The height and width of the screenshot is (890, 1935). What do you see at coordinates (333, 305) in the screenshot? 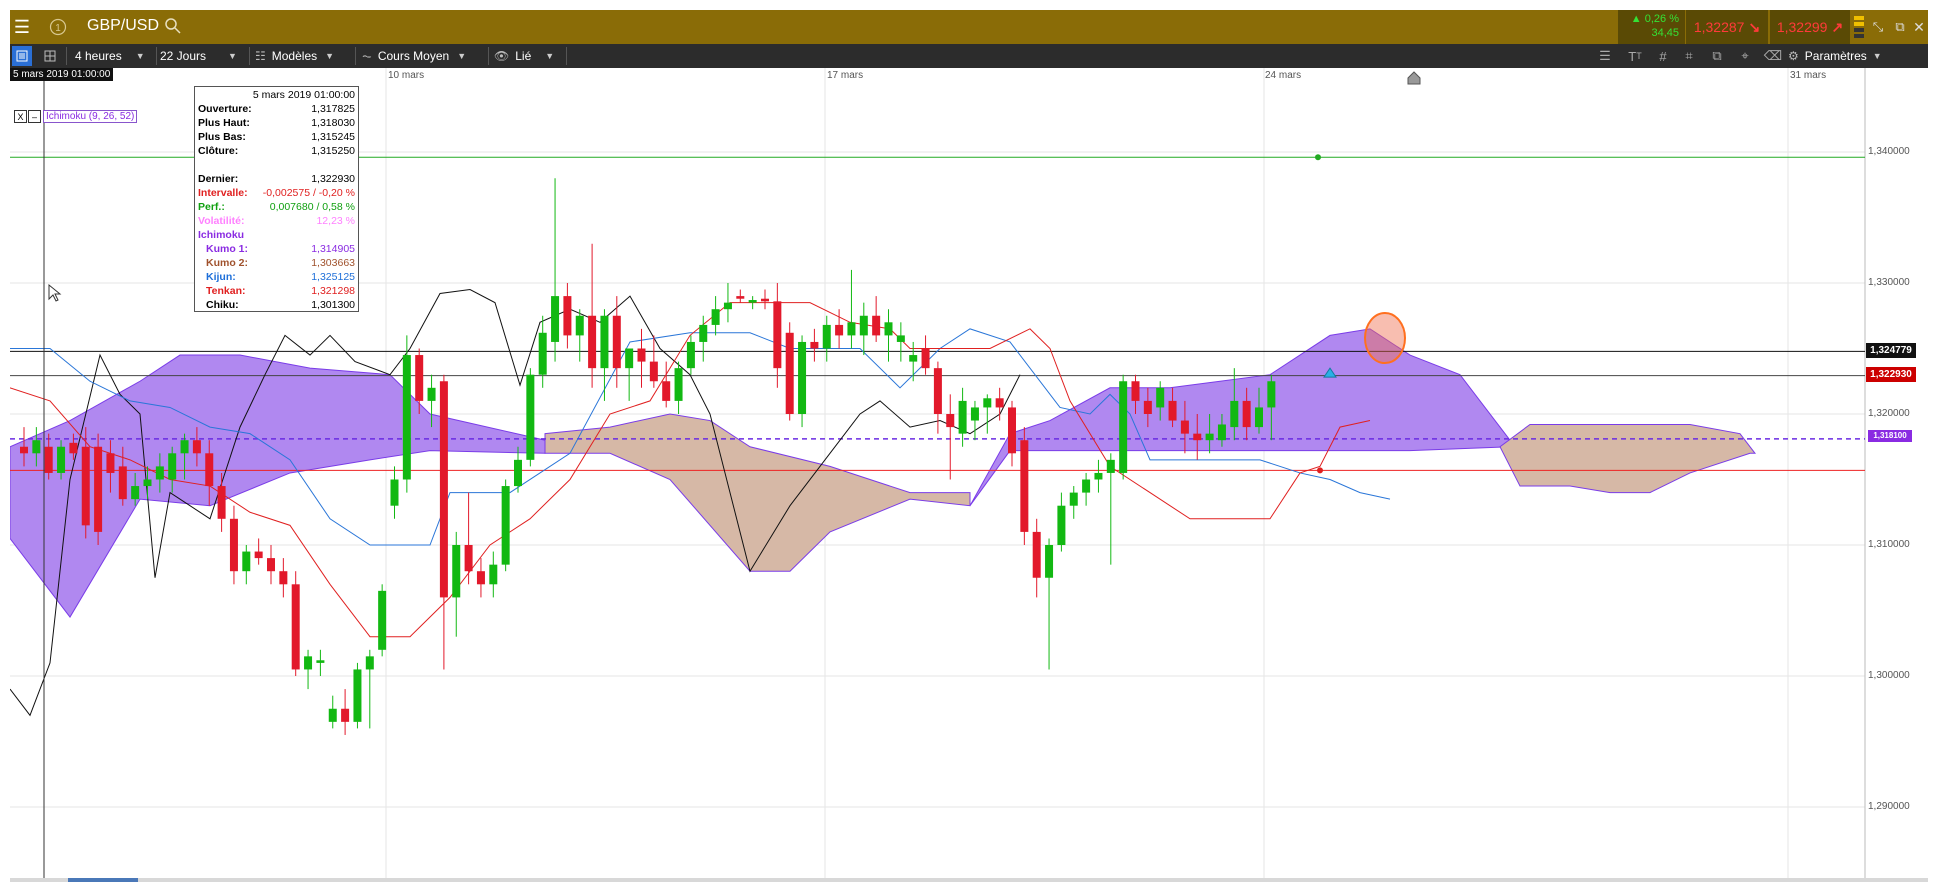
I see `tooltip-value: 1,301300` at bounding box center [333, 305].